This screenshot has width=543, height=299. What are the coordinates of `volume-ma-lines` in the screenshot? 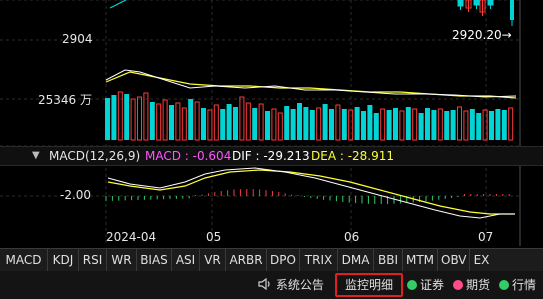 It's located at (311, 84).